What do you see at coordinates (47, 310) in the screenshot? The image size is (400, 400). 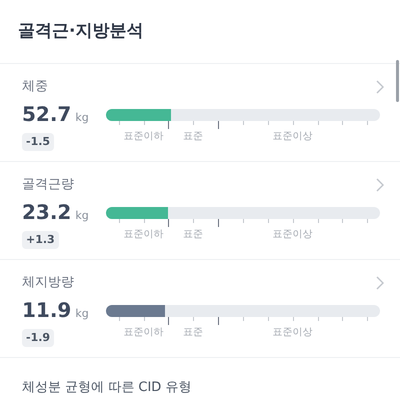 I see `metric-value: 11.9` at bounding box center [47, 310].